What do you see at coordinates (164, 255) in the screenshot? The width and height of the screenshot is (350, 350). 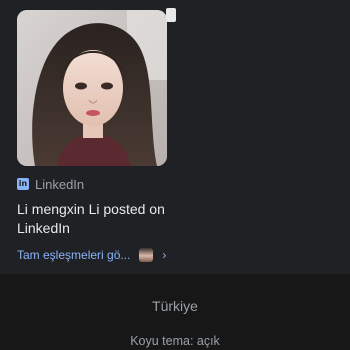 I see `chevron-right-icon: ›` at bounding box center [164, 255].